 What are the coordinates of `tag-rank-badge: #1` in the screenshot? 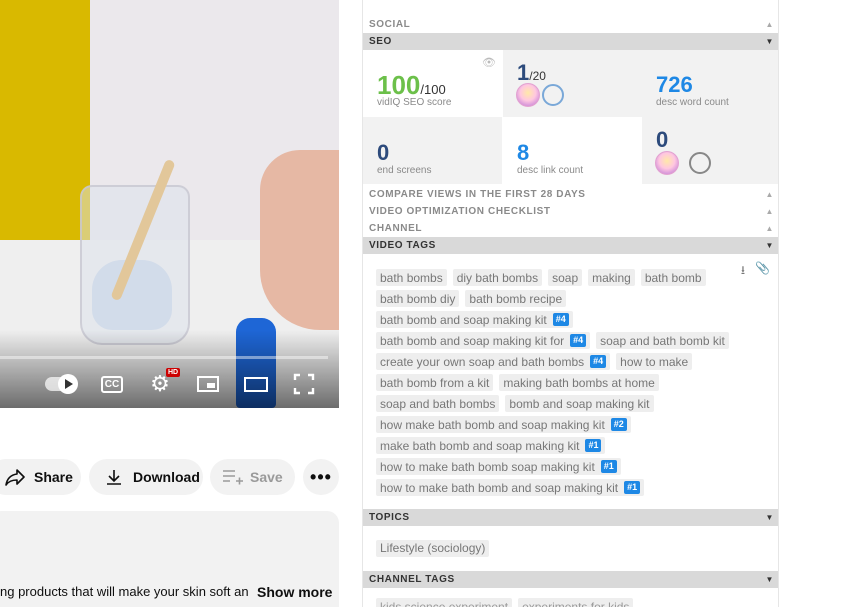 It's located at (608, 466).